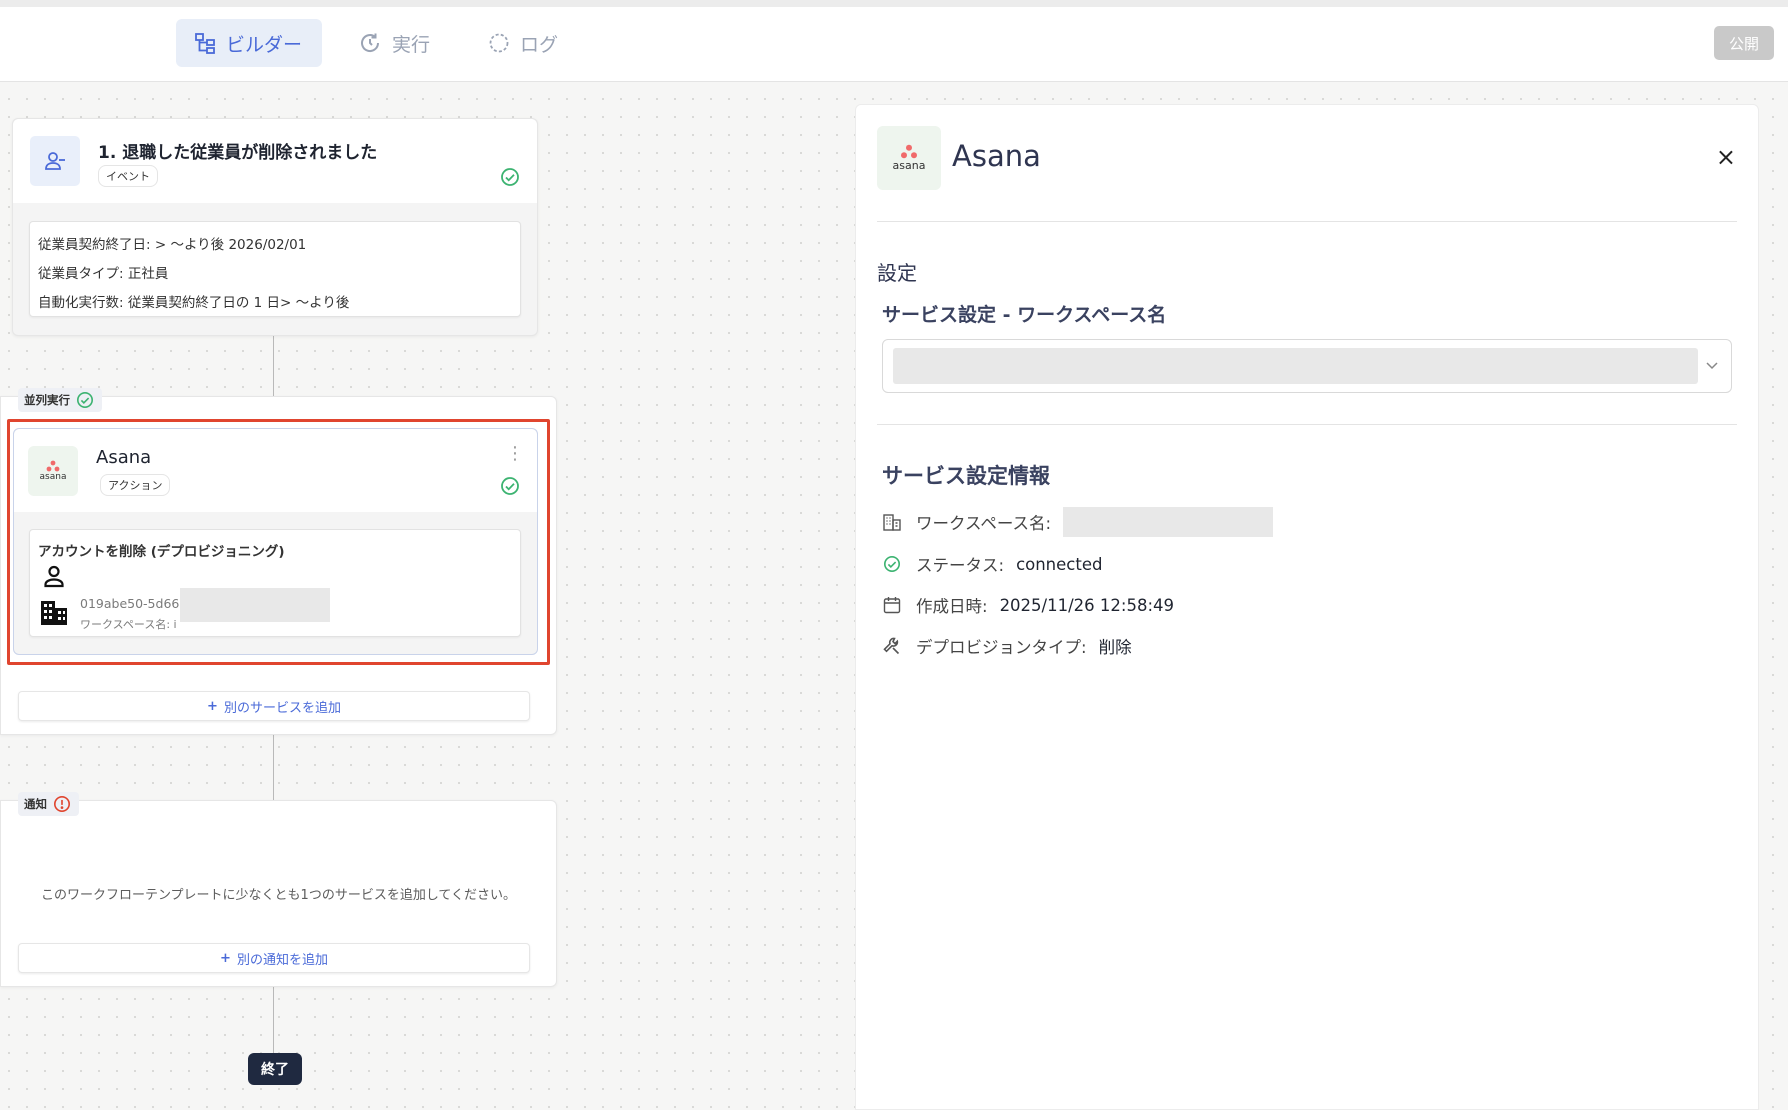  Describe the element at coordinates (205, 43) in the screenshot. I see `builder-icon` at that location.